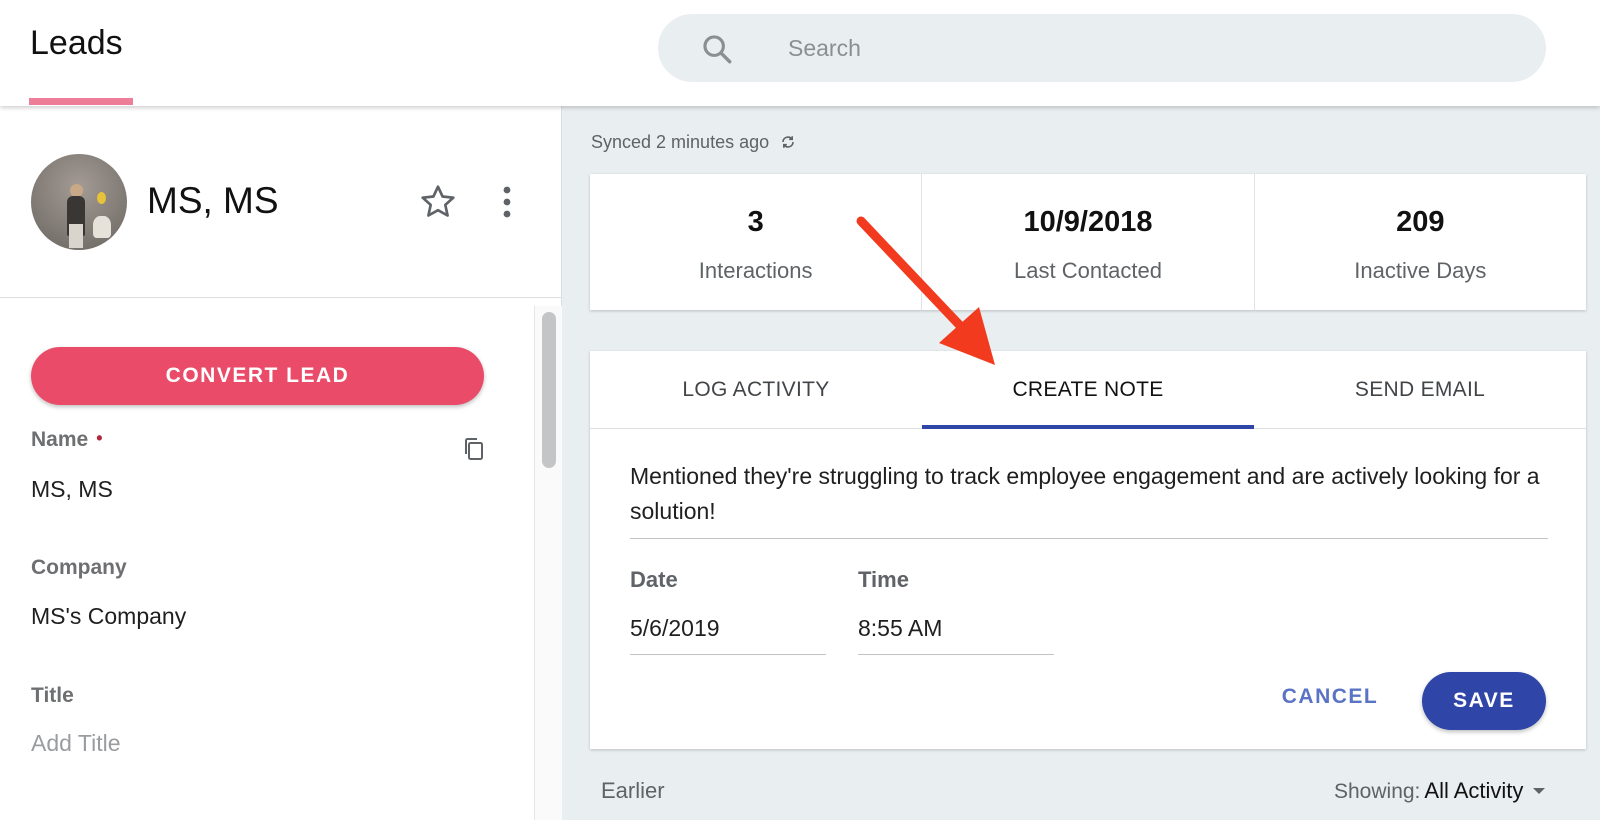 The height and width of the screenshot is (820, 1600). What do you see at coordinates (280, 202) in the screenshot?
I see `lead-profile-header: MS, MS` at bounding box center [280, 202].